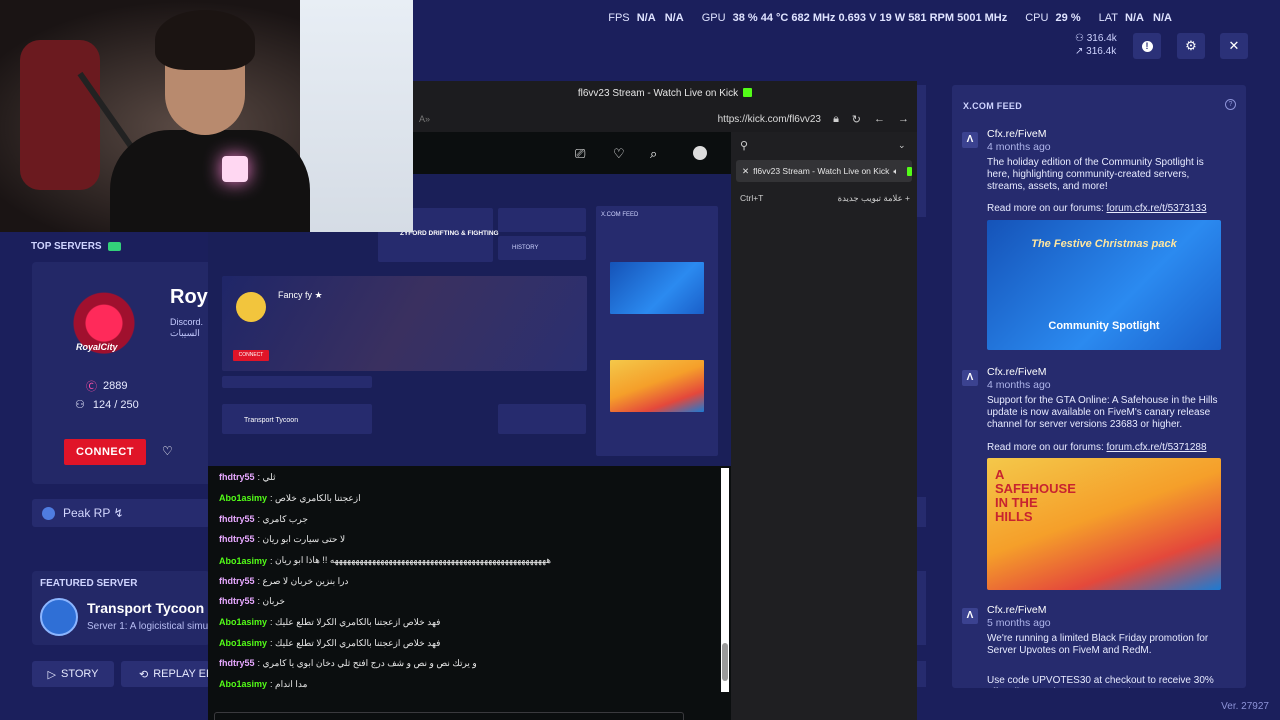  I want to click on chevron-down-icon: ⌄, so click(902, 145).